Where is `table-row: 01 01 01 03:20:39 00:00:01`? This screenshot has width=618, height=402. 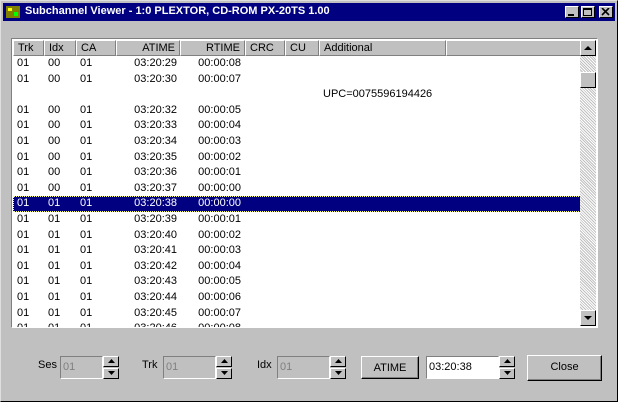
table-row: 01 01 01 03:20:39 00:00:01 is located at coordinates (297, 220).